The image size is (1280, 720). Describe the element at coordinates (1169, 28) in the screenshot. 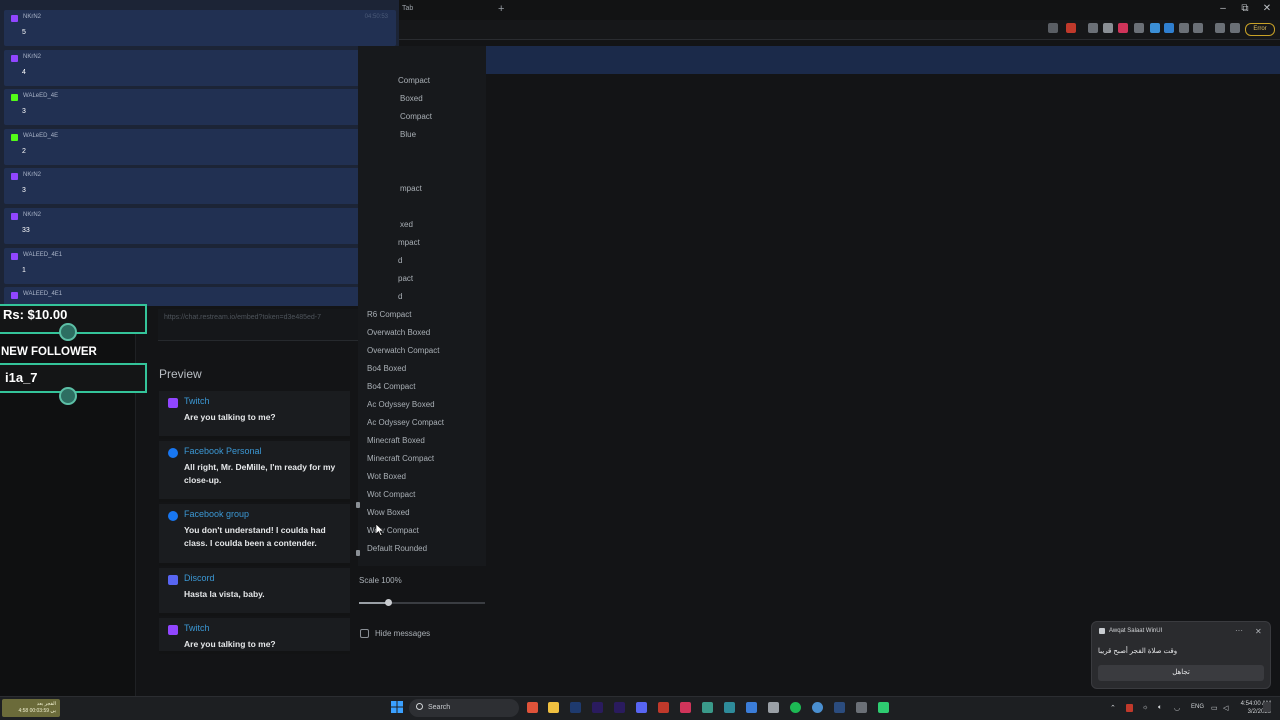

I see `bitwarden-icon` at that location.